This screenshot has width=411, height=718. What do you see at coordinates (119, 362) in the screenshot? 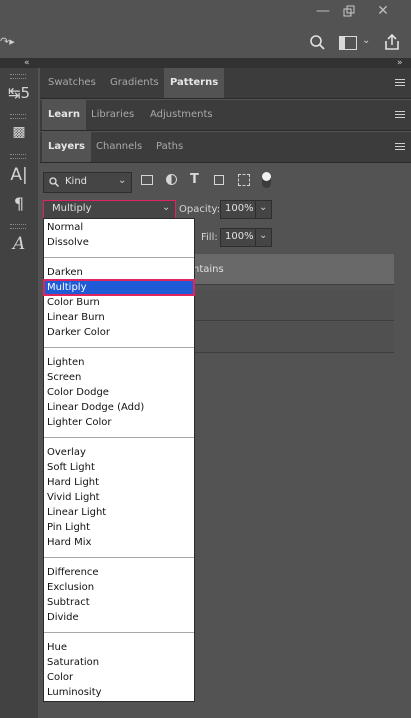
I see `blend-mode-option: Lighten` at bounding box center [119, 362].